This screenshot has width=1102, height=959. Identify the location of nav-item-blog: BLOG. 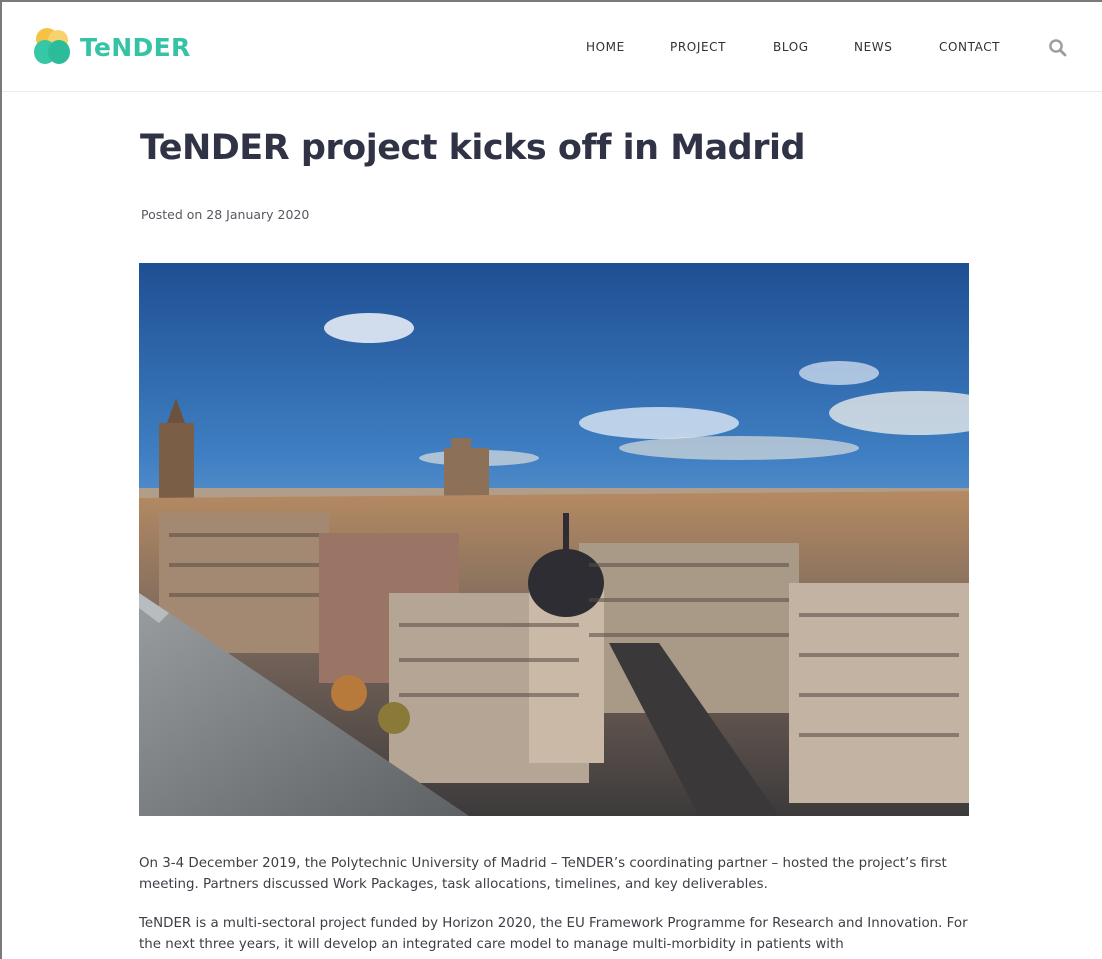
(791, 47).